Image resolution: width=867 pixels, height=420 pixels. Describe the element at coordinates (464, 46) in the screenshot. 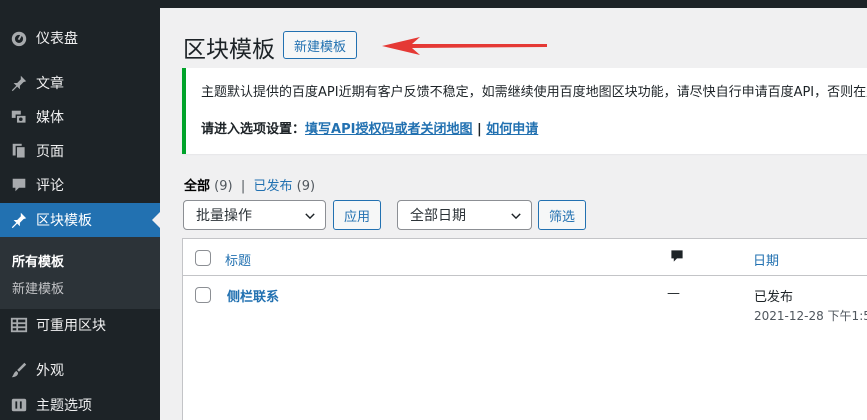

I see `red-arrow-annotation` at that location.